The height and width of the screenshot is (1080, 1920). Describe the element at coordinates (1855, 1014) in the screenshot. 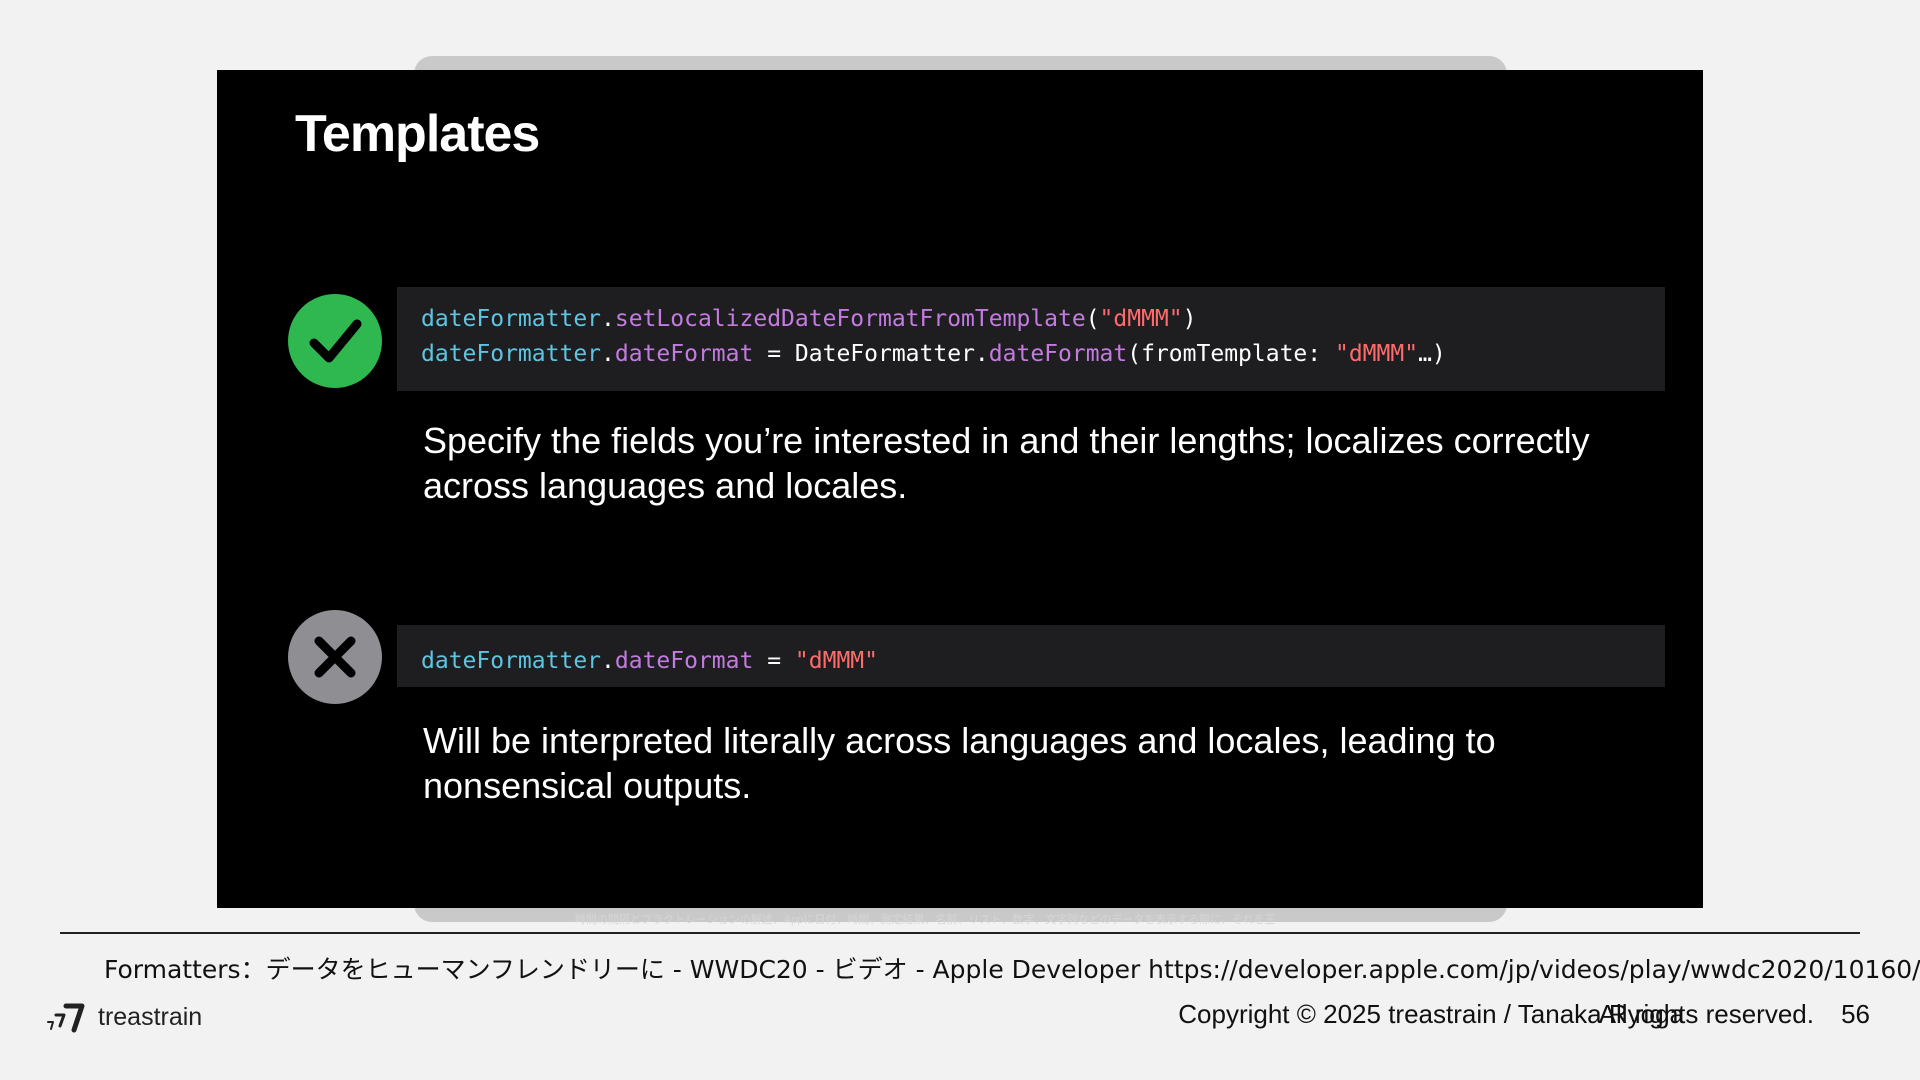

I see `page-number: 56` at that location.